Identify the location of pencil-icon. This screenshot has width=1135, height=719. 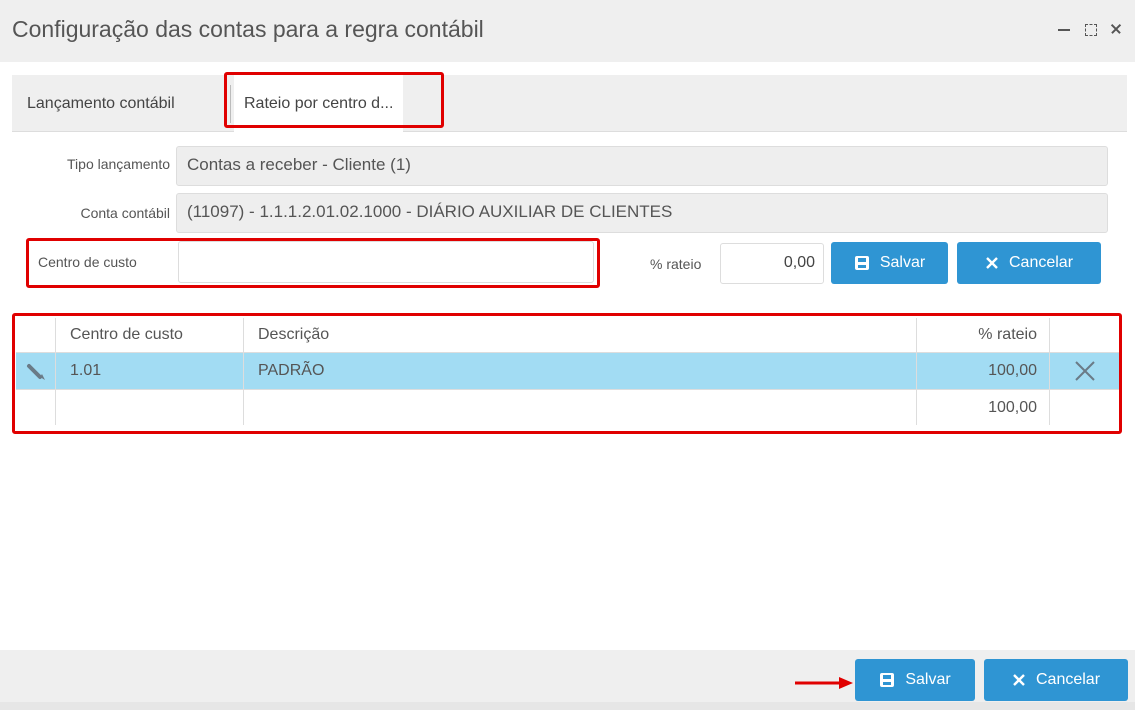
(36, 371).